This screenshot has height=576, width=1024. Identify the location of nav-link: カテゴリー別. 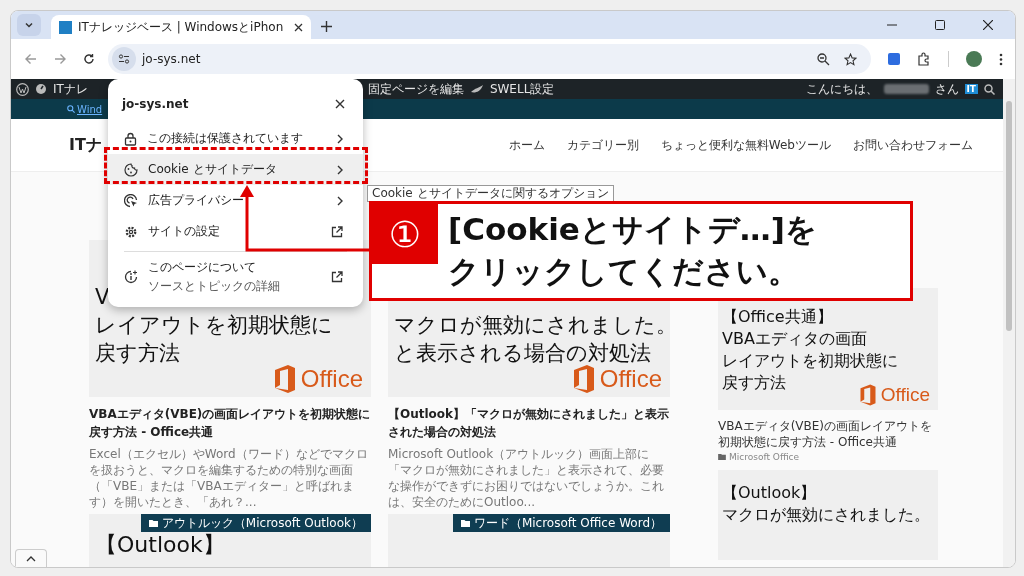
(602, 145).